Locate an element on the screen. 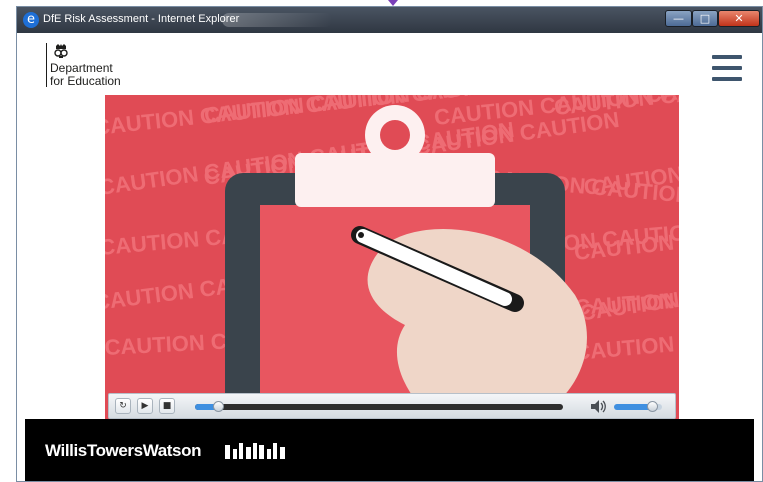 This screenshot has width=763, height=482. replay-button: ↻ is located at coordinates (123, 406).